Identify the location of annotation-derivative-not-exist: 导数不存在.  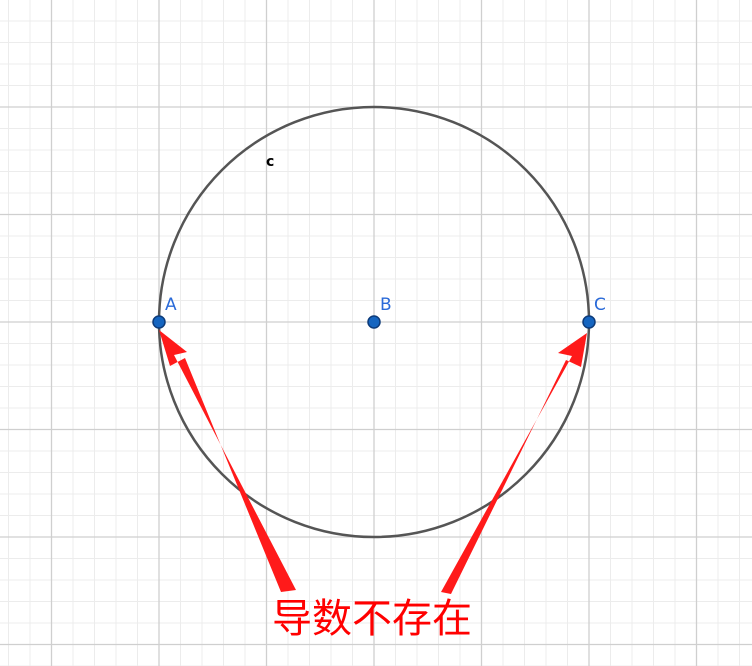
(372, 619).